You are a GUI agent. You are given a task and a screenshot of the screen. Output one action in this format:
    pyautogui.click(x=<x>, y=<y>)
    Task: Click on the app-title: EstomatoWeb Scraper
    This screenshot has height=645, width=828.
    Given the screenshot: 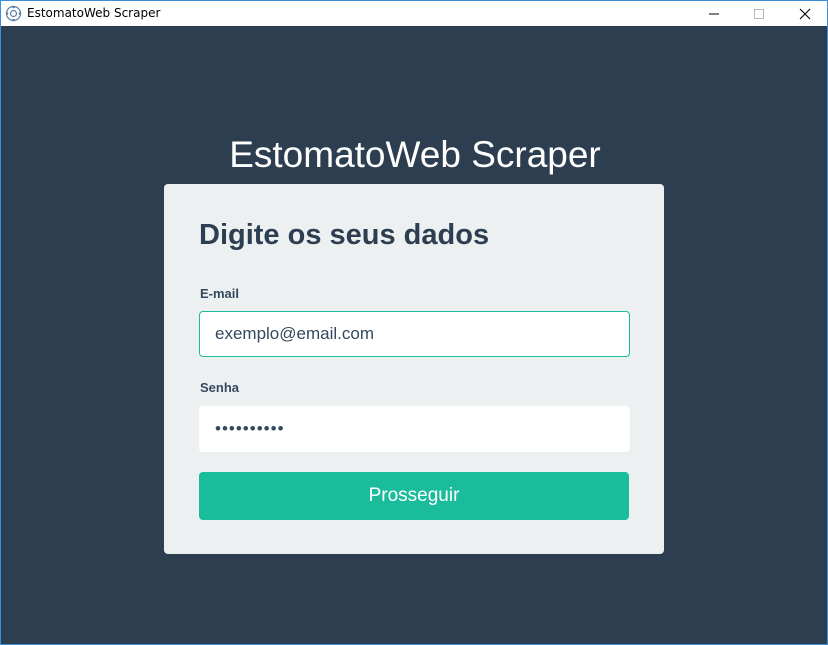 What is the action you would take?
    pyautogui.click(x=415, y=154)
    